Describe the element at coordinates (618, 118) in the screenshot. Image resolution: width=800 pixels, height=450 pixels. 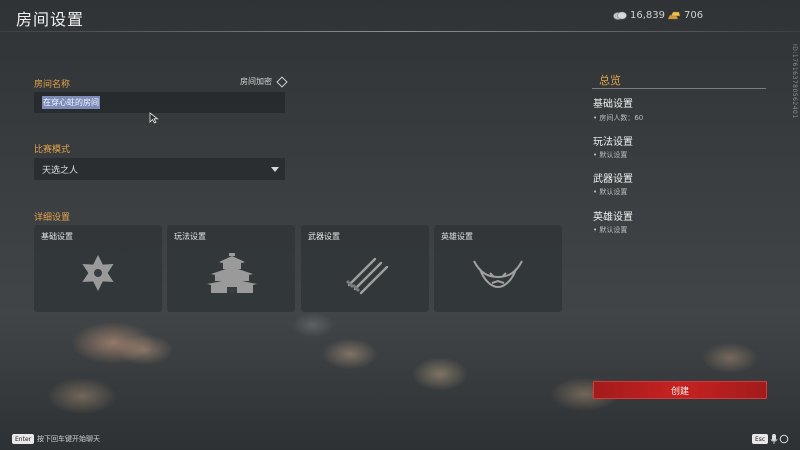
I see `summary-basic-detail: • 房间人数：60` at that location.